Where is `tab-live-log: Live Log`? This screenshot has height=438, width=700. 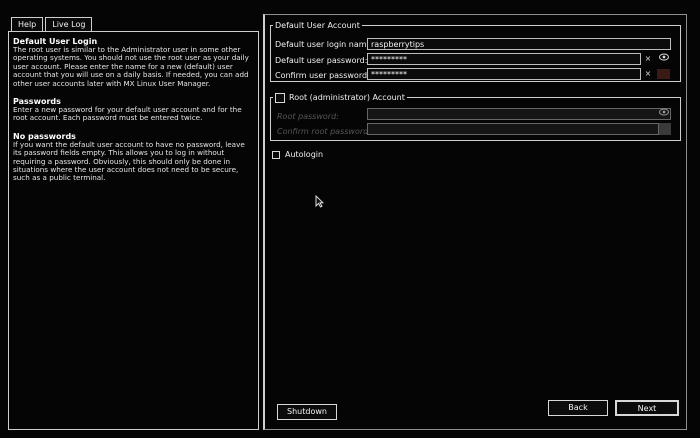 tab-live-log: Live Log is located at coordinates (69, 24).